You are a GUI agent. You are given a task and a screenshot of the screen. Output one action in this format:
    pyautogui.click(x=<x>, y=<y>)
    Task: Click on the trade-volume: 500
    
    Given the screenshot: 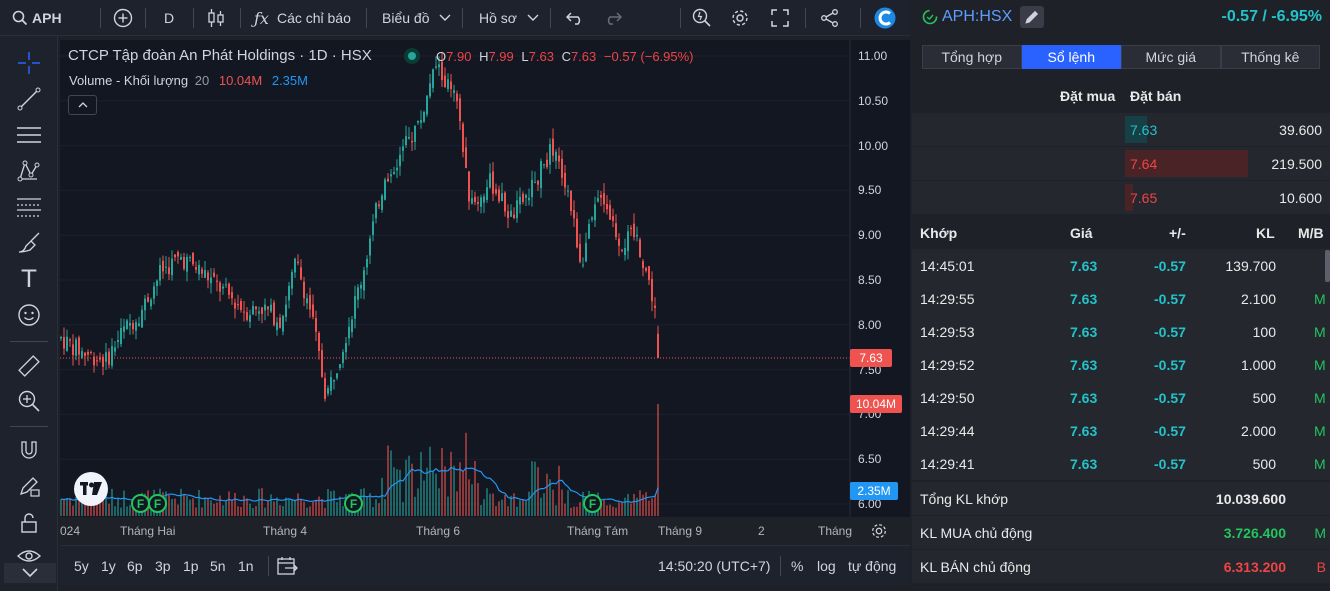 What is the action you would take?
    pyautogui.click(x=1264, y=463)
    